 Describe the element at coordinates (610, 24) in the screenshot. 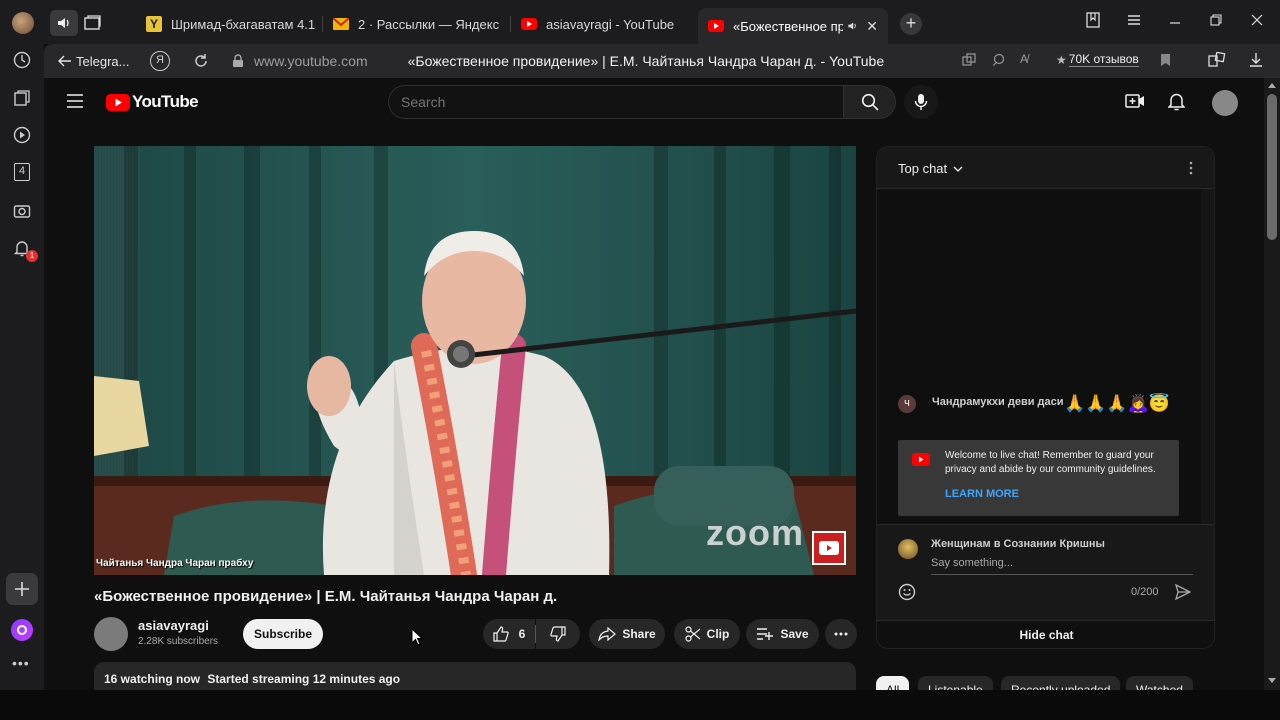

I see `tab-3-title: asiavayragi - YouTube` at that location.